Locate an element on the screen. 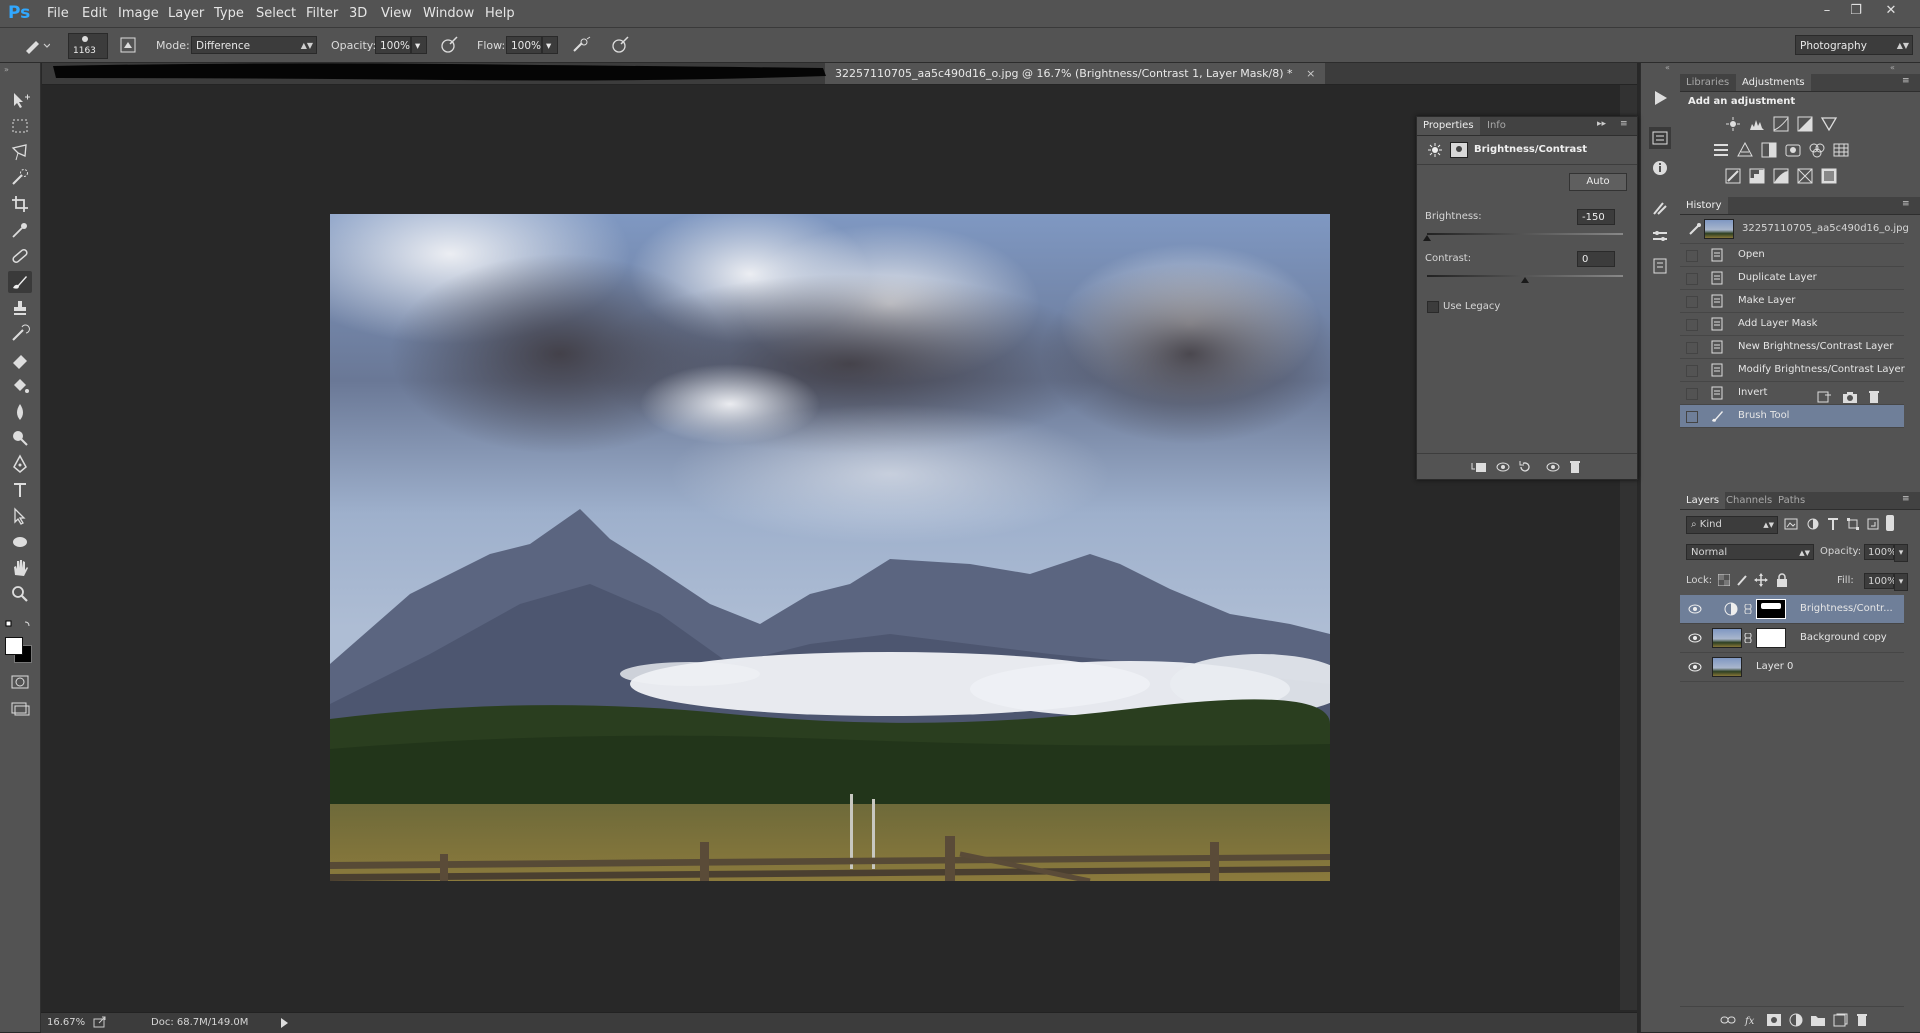 The width and height of the screenshot is (1920, 1033). restore-button: ❐ is located at coordinates (1856, 11).